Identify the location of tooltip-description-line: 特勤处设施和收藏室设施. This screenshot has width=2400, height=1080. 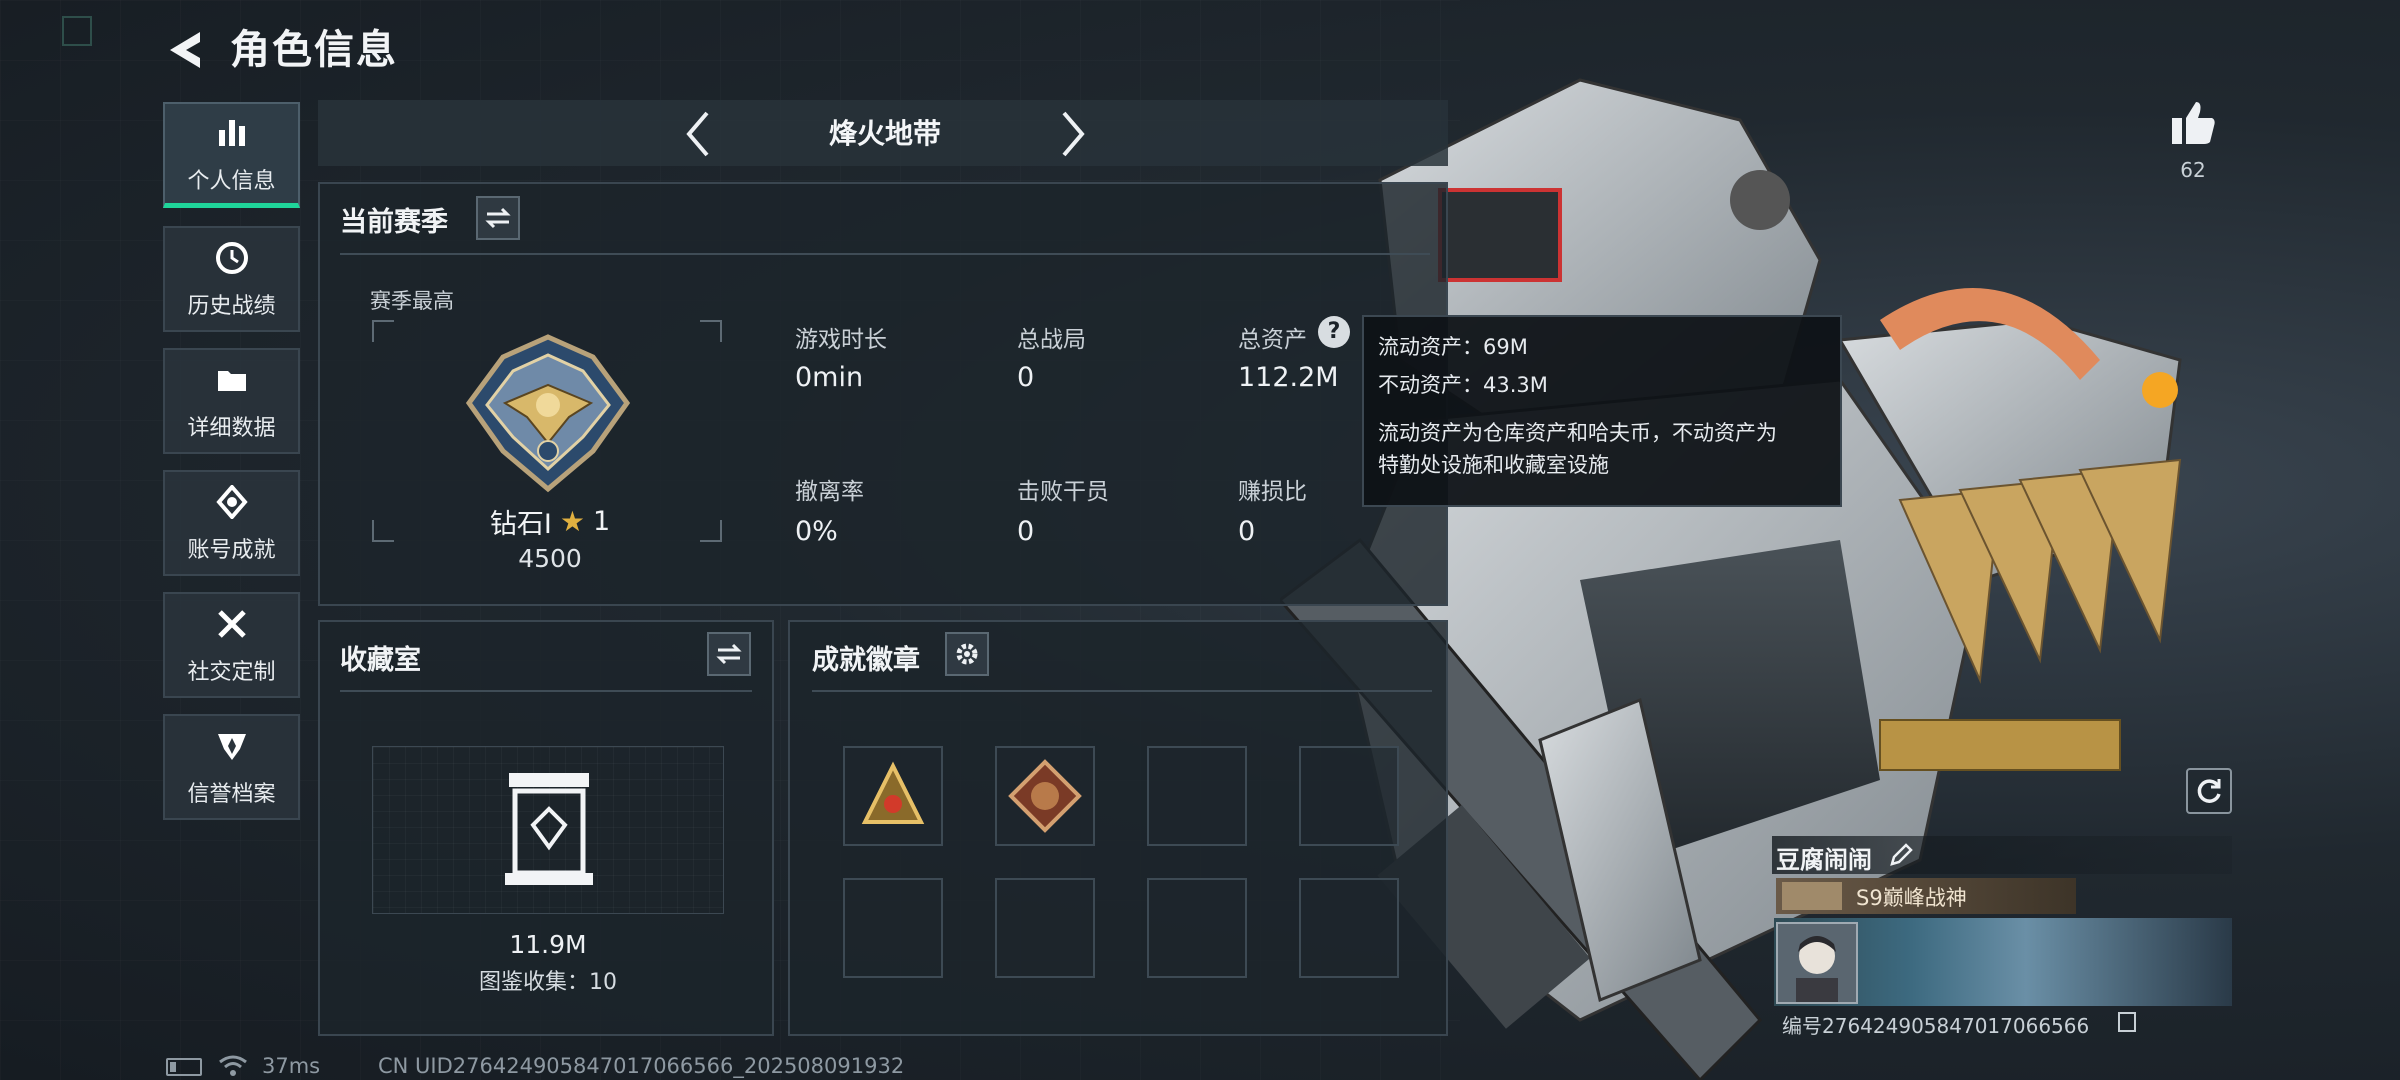
(1493, 465).